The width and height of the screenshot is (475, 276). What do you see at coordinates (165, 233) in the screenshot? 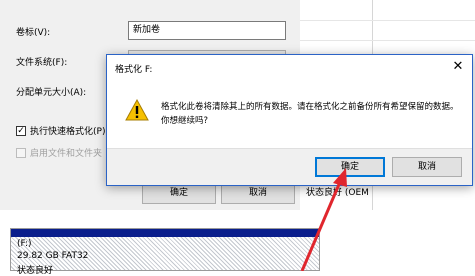
I see `partition-header-bar` at bounding box center [165, 233].